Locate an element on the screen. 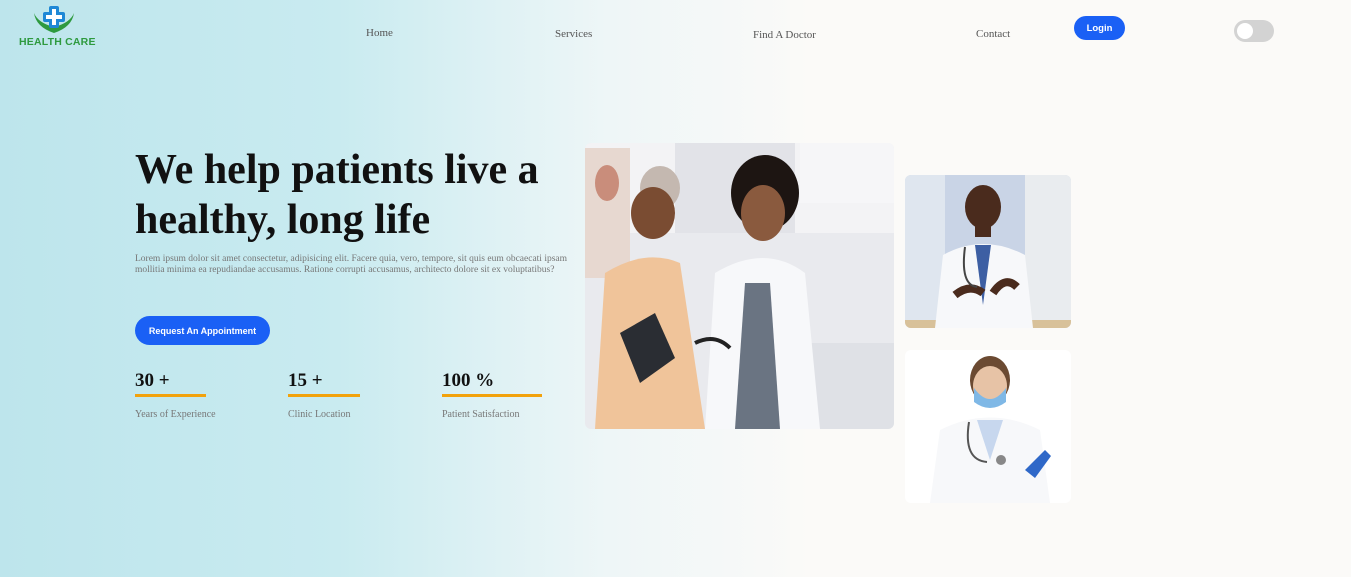 The height and width of the screenshot is (577, 1351). theme-toggle is located at coordinates (1254, 31).